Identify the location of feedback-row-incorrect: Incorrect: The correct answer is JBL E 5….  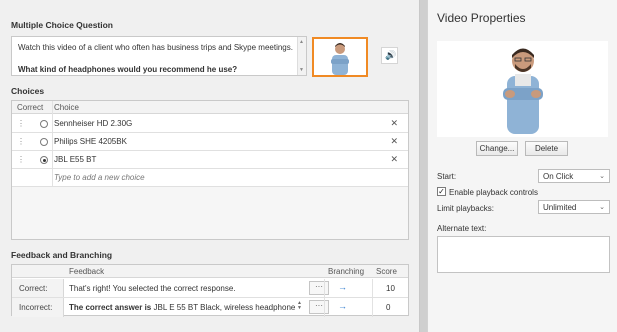
(210, 307).